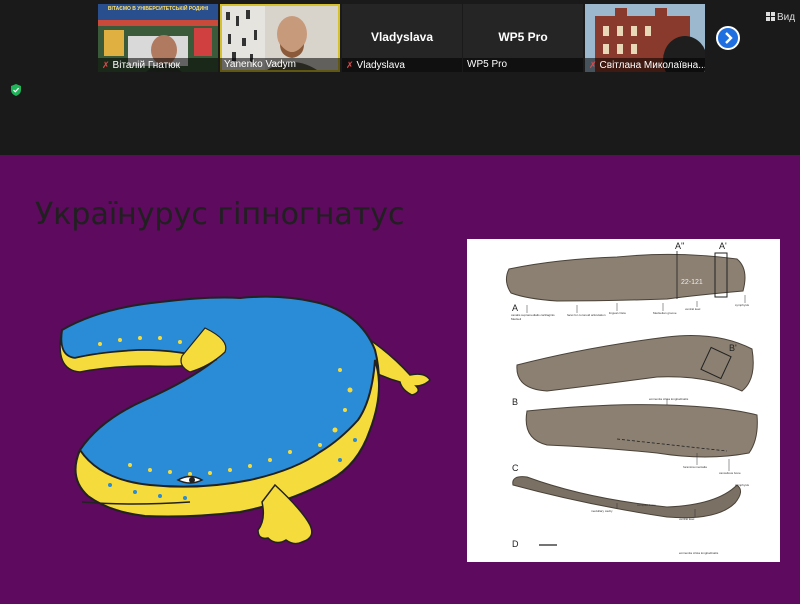 This screenshot has height=604, width=800. What do you see at coordinates (515, 308) in the screenshot?
I see `panel-label-a: A` at bounding box center [515, 308].